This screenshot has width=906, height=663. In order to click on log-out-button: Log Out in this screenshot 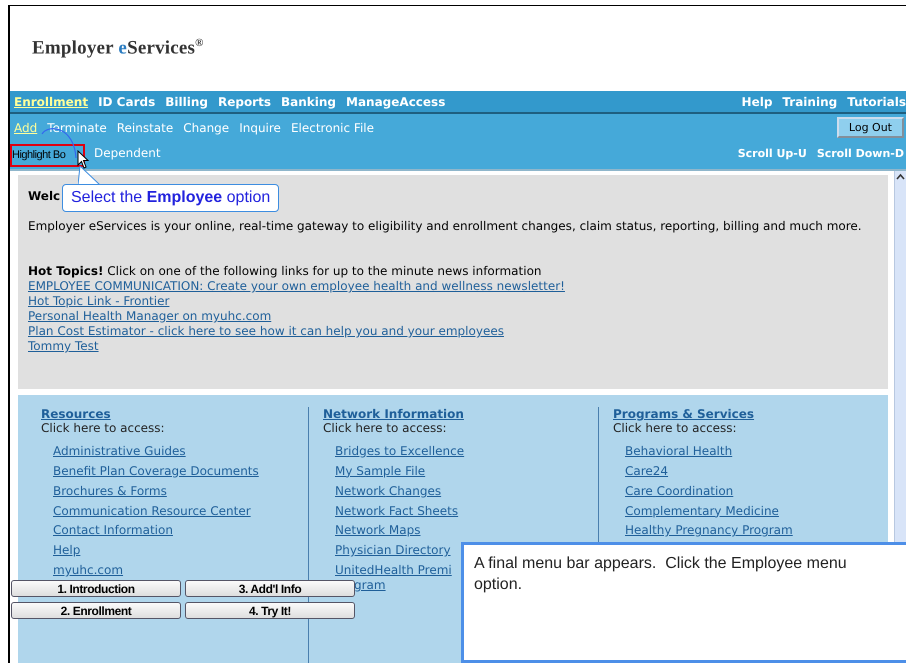, I will do `click(870, 127)`.